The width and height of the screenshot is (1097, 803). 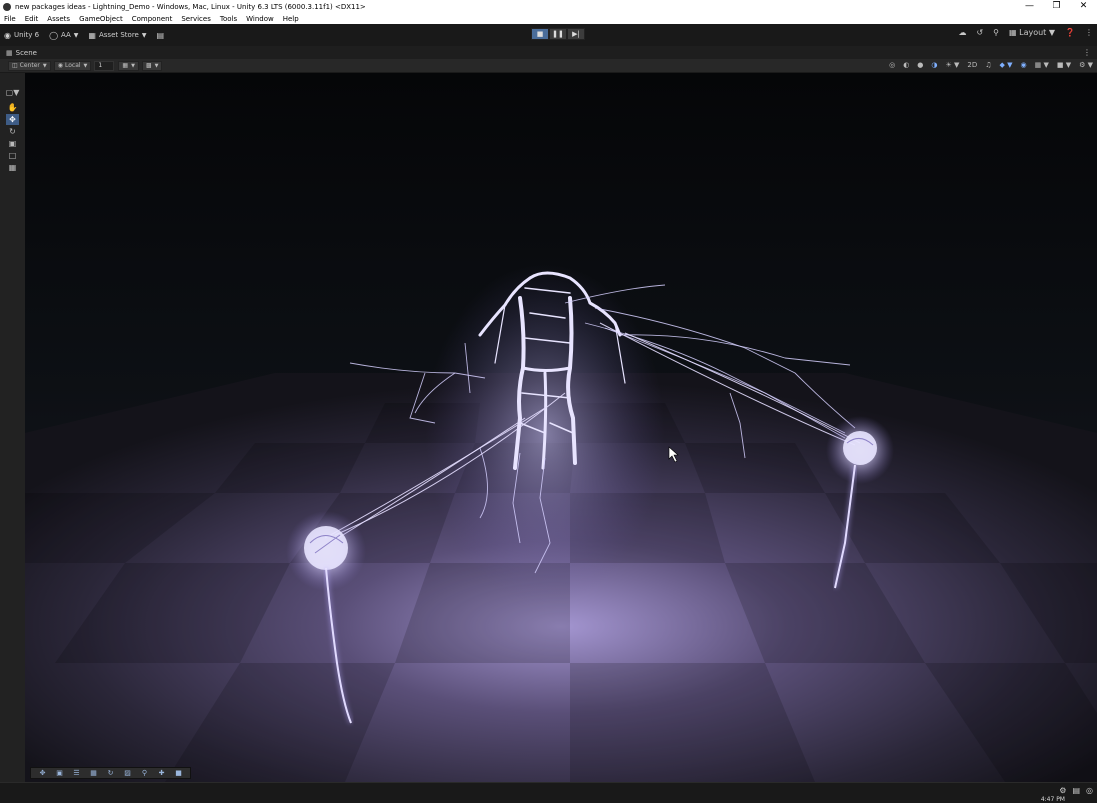 I want to click on step-button: ▶|, so click(x=576, y=34).